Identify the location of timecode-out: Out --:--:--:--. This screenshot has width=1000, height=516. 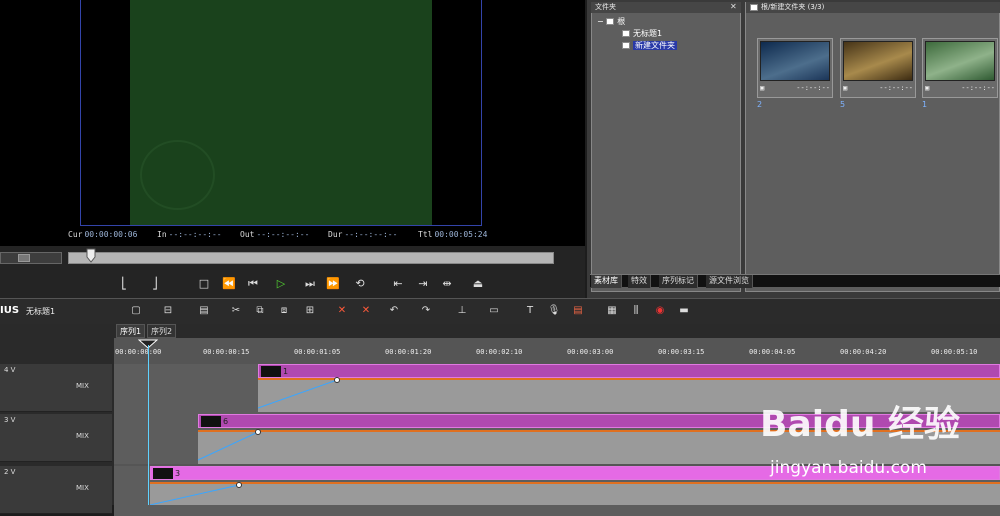
(275, 234).